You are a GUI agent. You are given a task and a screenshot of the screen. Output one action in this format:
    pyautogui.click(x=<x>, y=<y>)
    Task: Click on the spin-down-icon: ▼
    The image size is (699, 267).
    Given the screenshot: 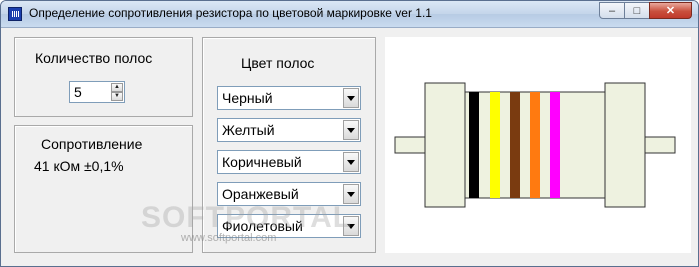 What is the action you would take?
    pyautogui.click(x=117, y=96)
    